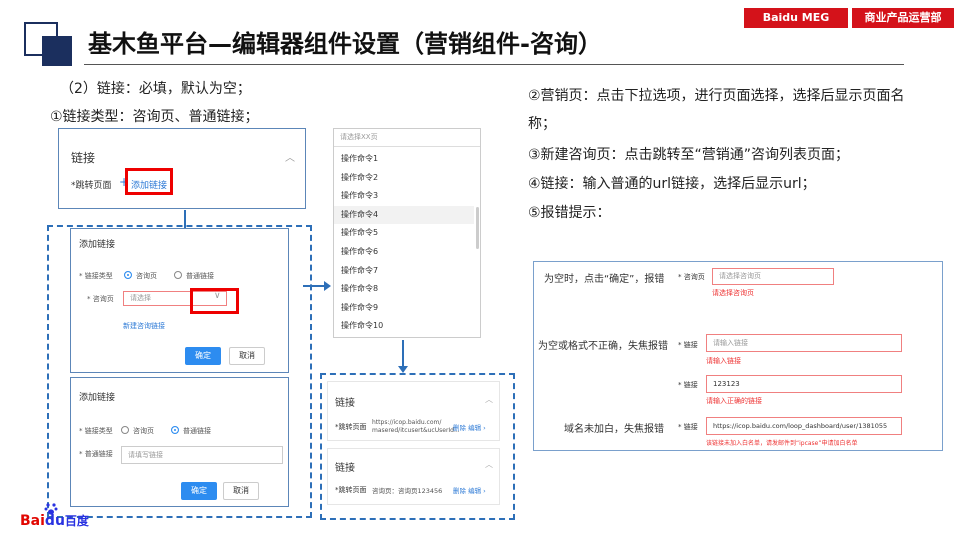 The image size is (960, 540). Describe the element at coordinates (688, 345) in the screenshot. I see `error2-label: * 链接` at that location.